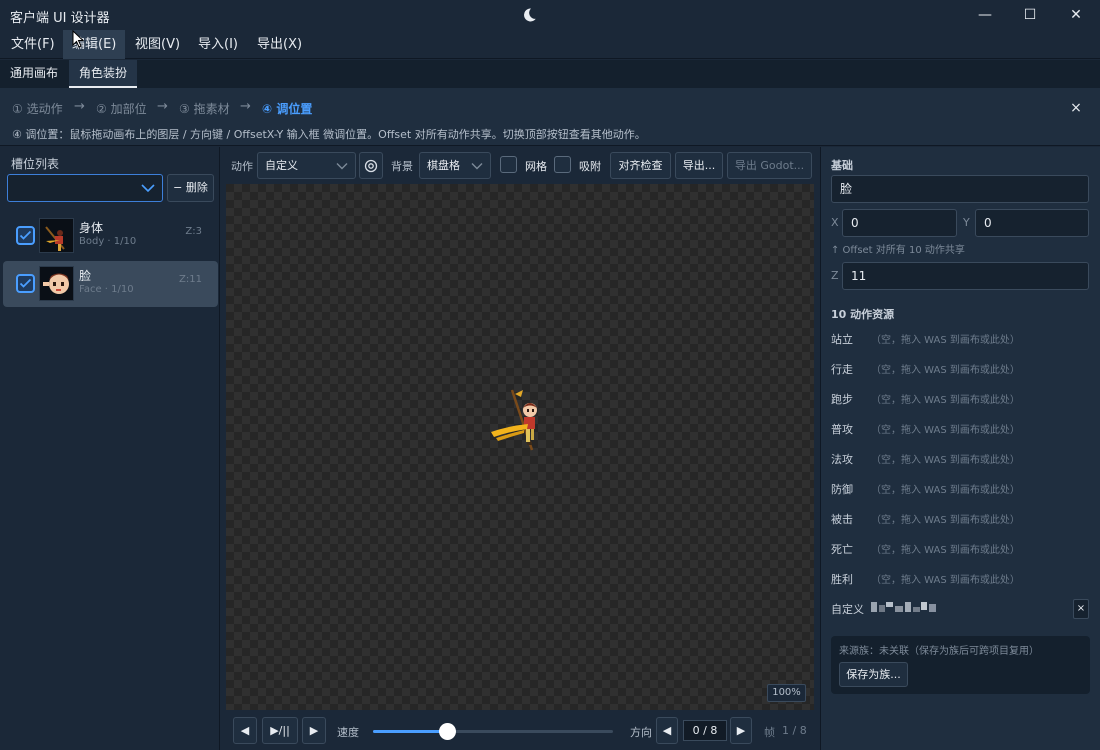  Describe the element at coordinates (842, 429) in the screenshot. I see `action-name: 普攻` at that location.